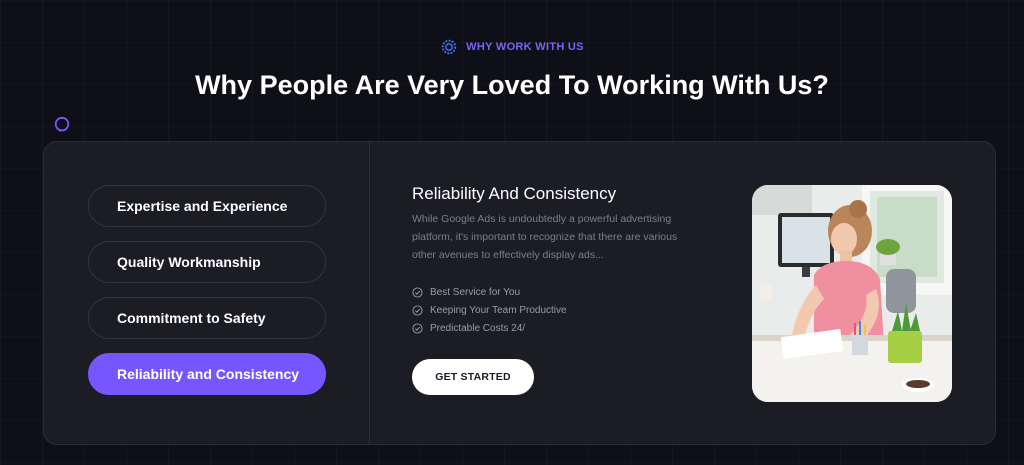  I want to click on tab-label: Reliability and Consistency, so click(208, 374).